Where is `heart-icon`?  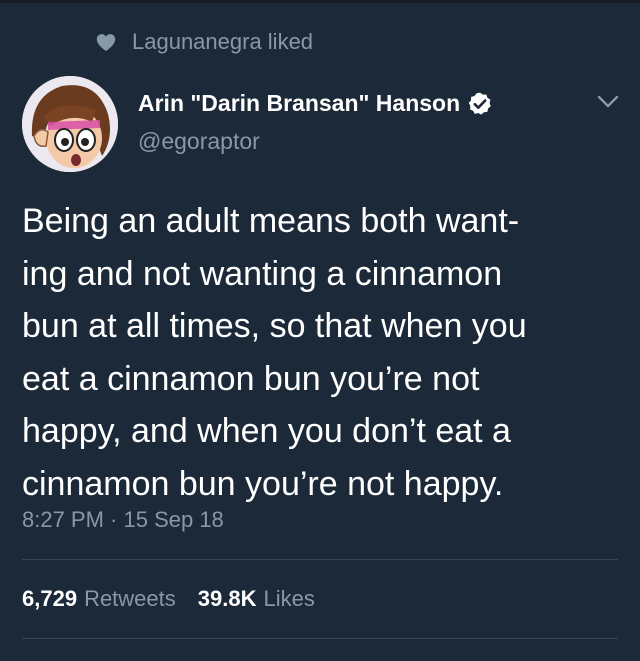
heart-icon is located at coordinates (106, 42).